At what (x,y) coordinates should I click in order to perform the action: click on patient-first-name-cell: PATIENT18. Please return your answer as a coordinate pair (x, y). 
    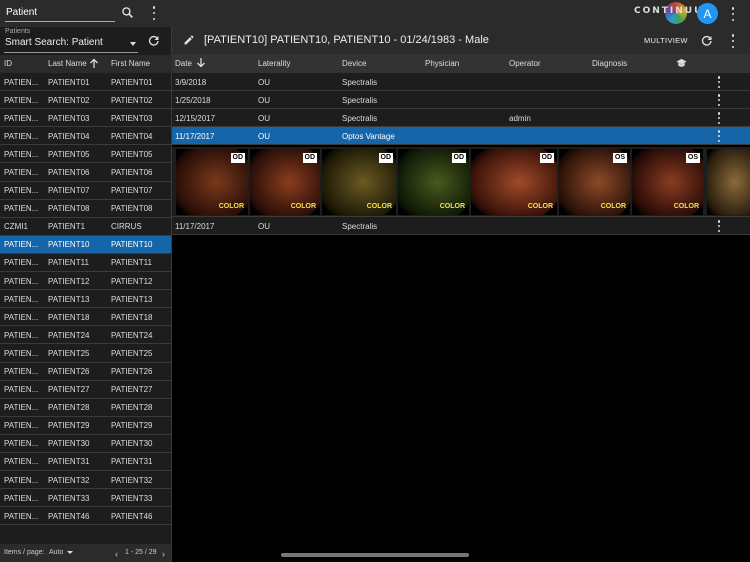
    Looking at the image, I should click on (132, 317).